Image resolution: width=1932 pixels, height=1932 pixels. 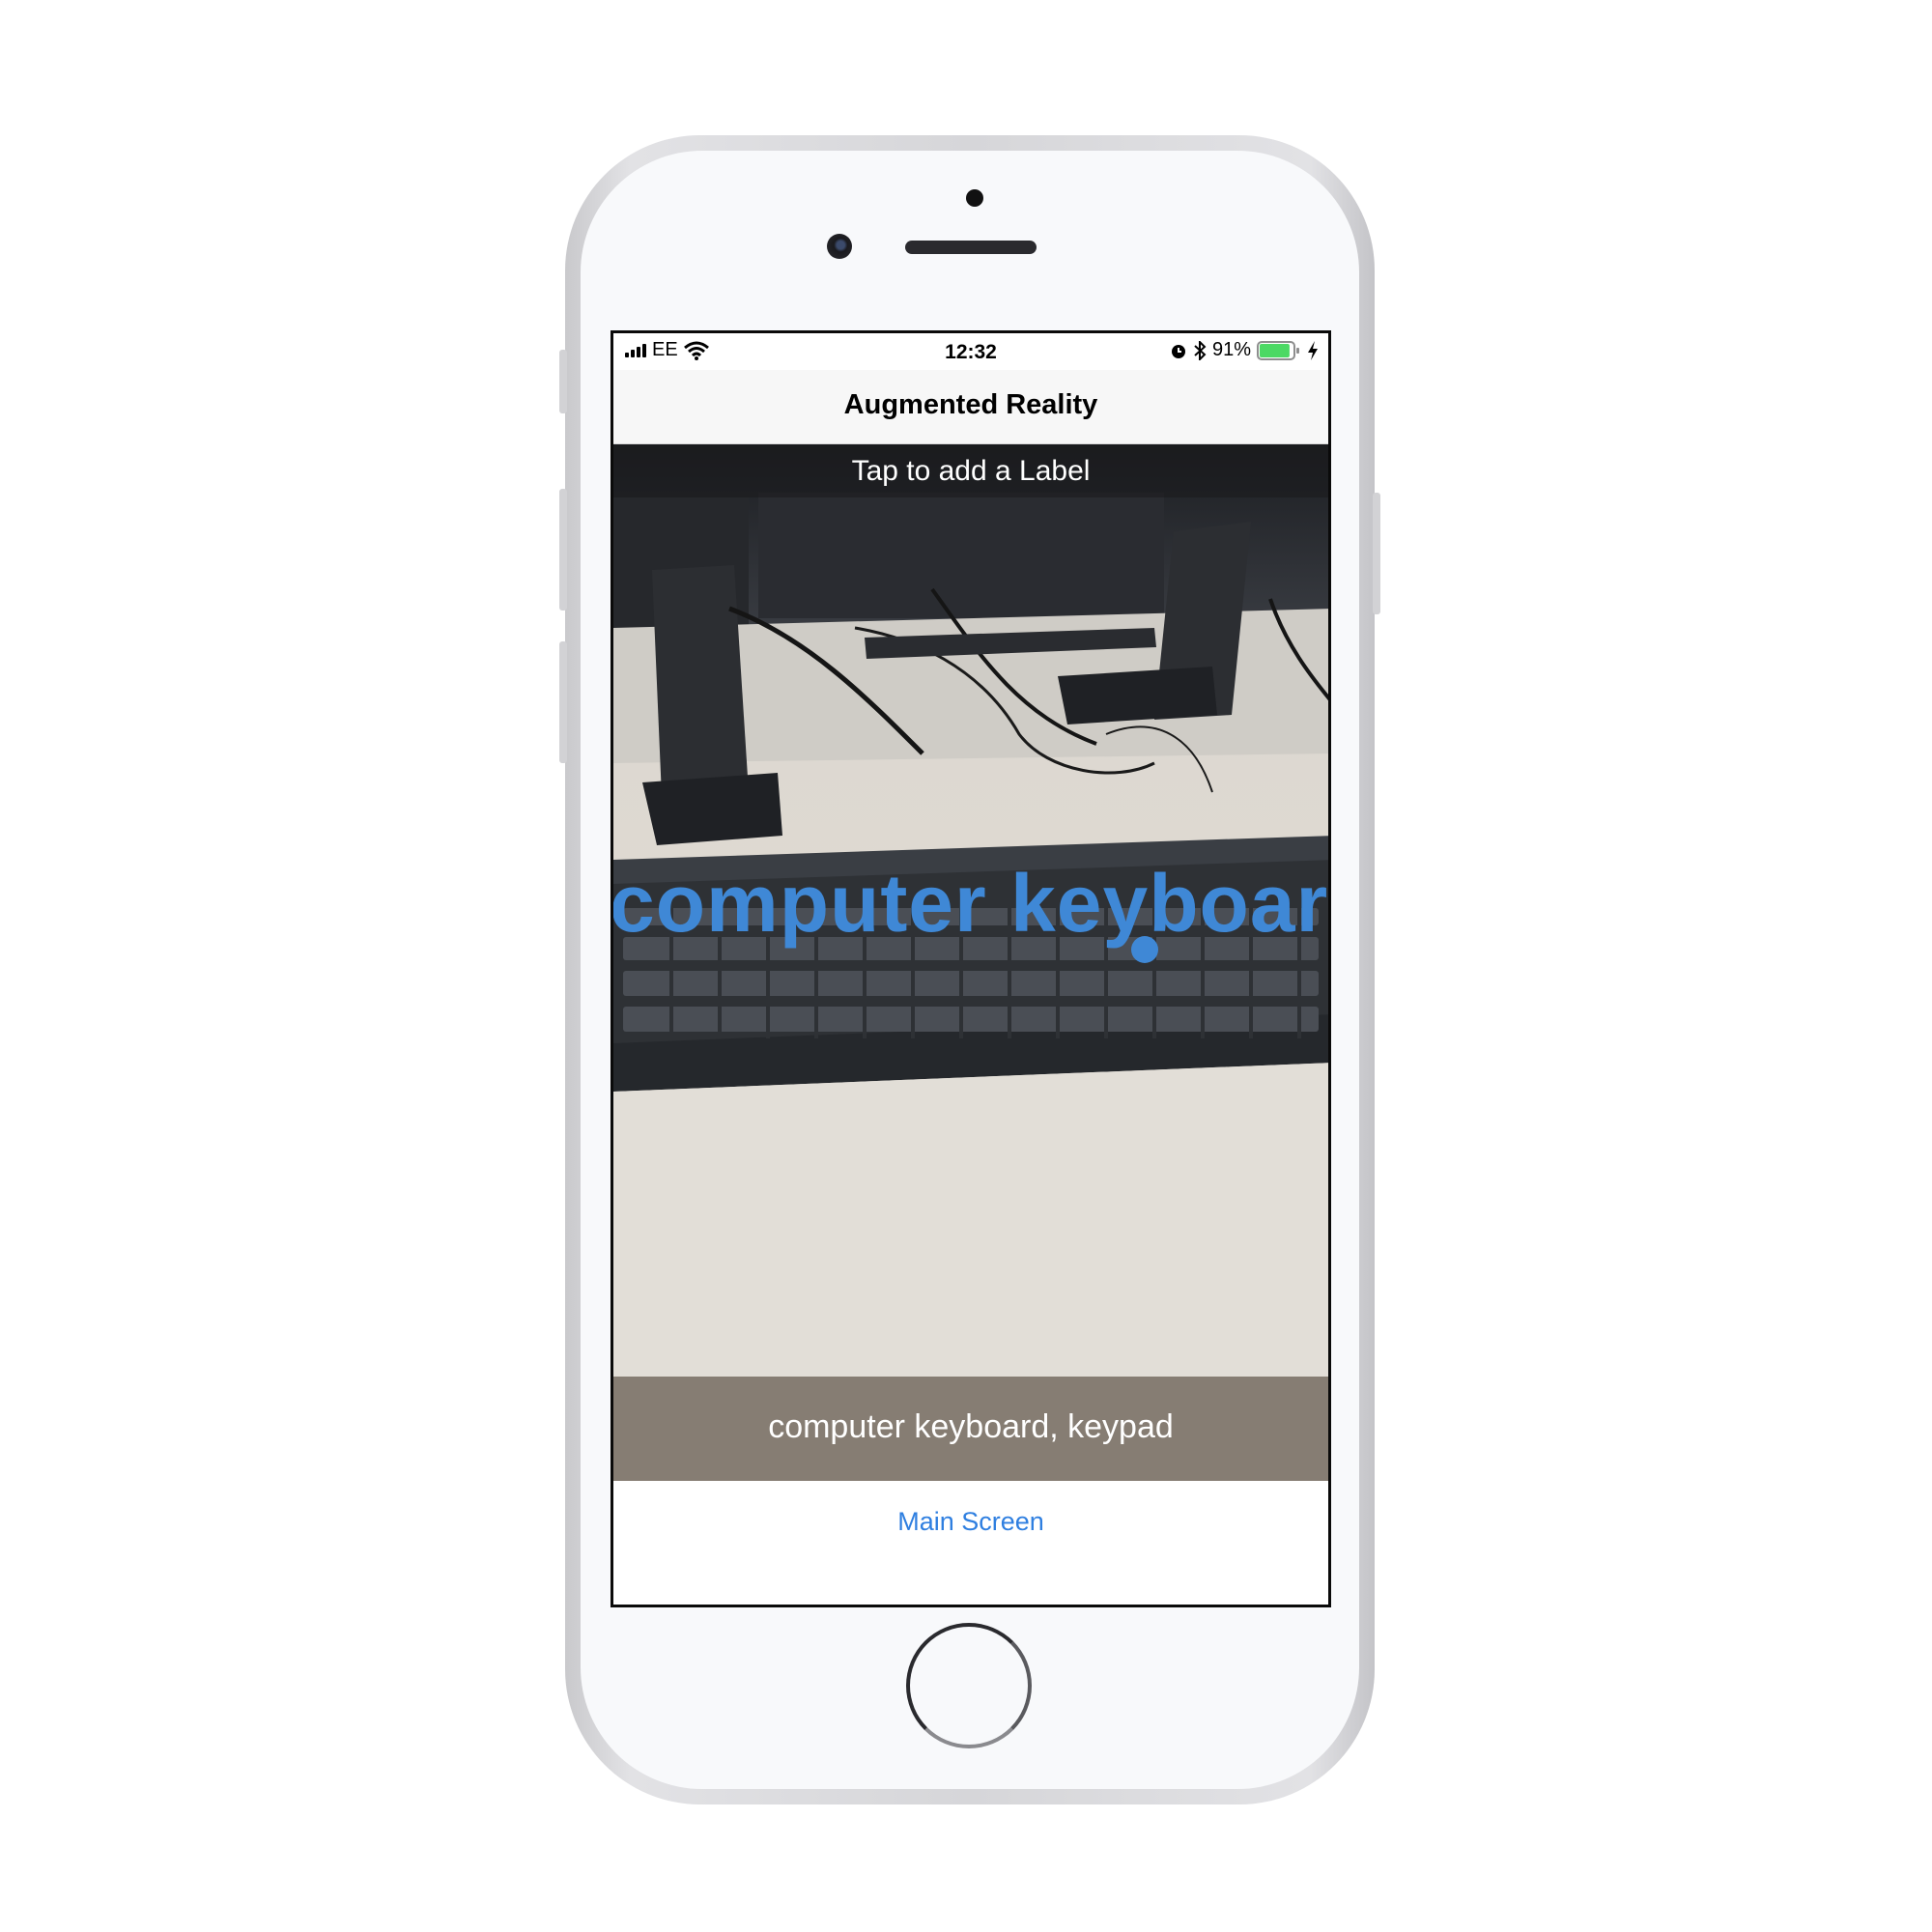 What do you see at coordinates (563, 381) in the screenshot?
I see `mute-switch` at bounding box center [563, 381].